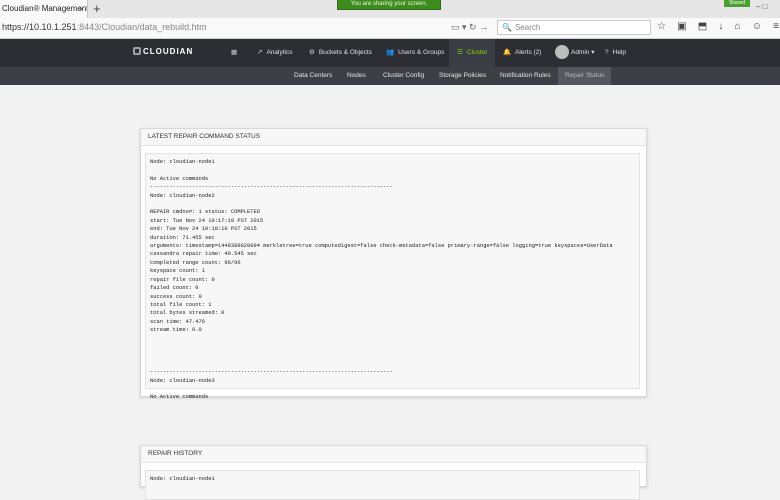  Describe the element at coordinates (583, 52) in the screenshot. I see `admin-label: Admin ▾` at that location.